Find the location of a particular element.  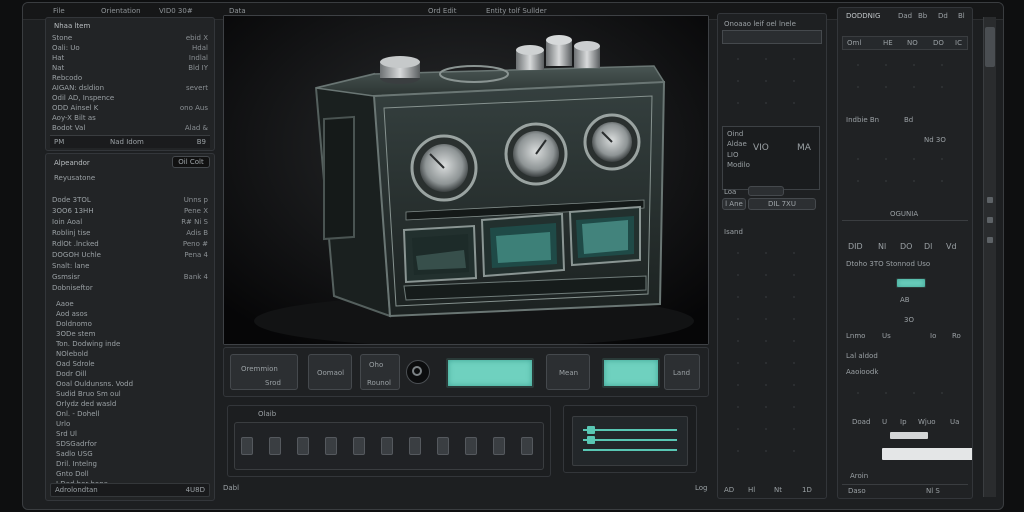

opt: Vd is located at coordinates (951, 246).